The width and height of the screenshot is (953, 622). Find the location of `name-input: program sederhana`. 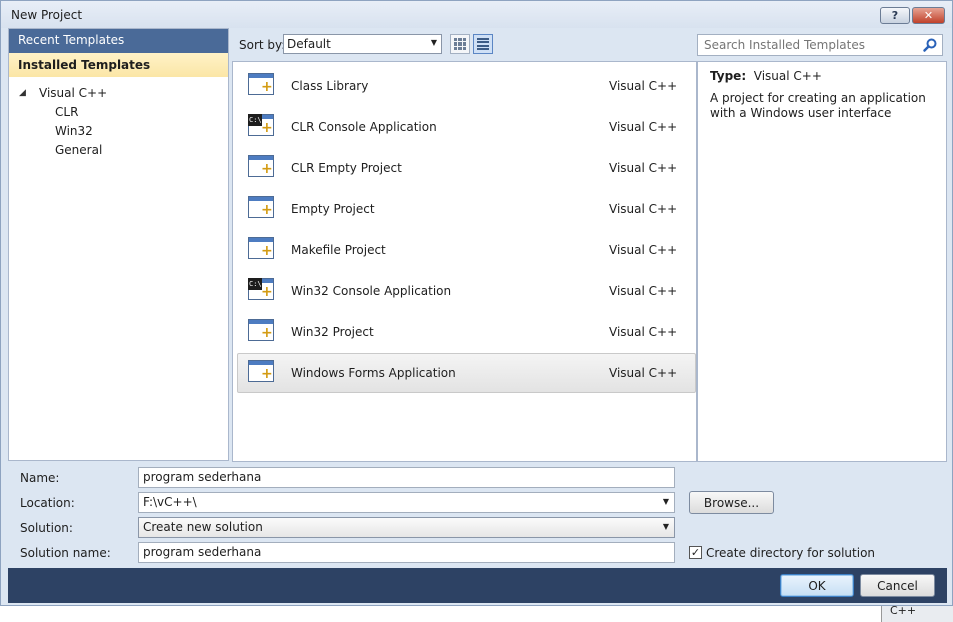

name-input: program sederhana is located at coordinates (406, 477).